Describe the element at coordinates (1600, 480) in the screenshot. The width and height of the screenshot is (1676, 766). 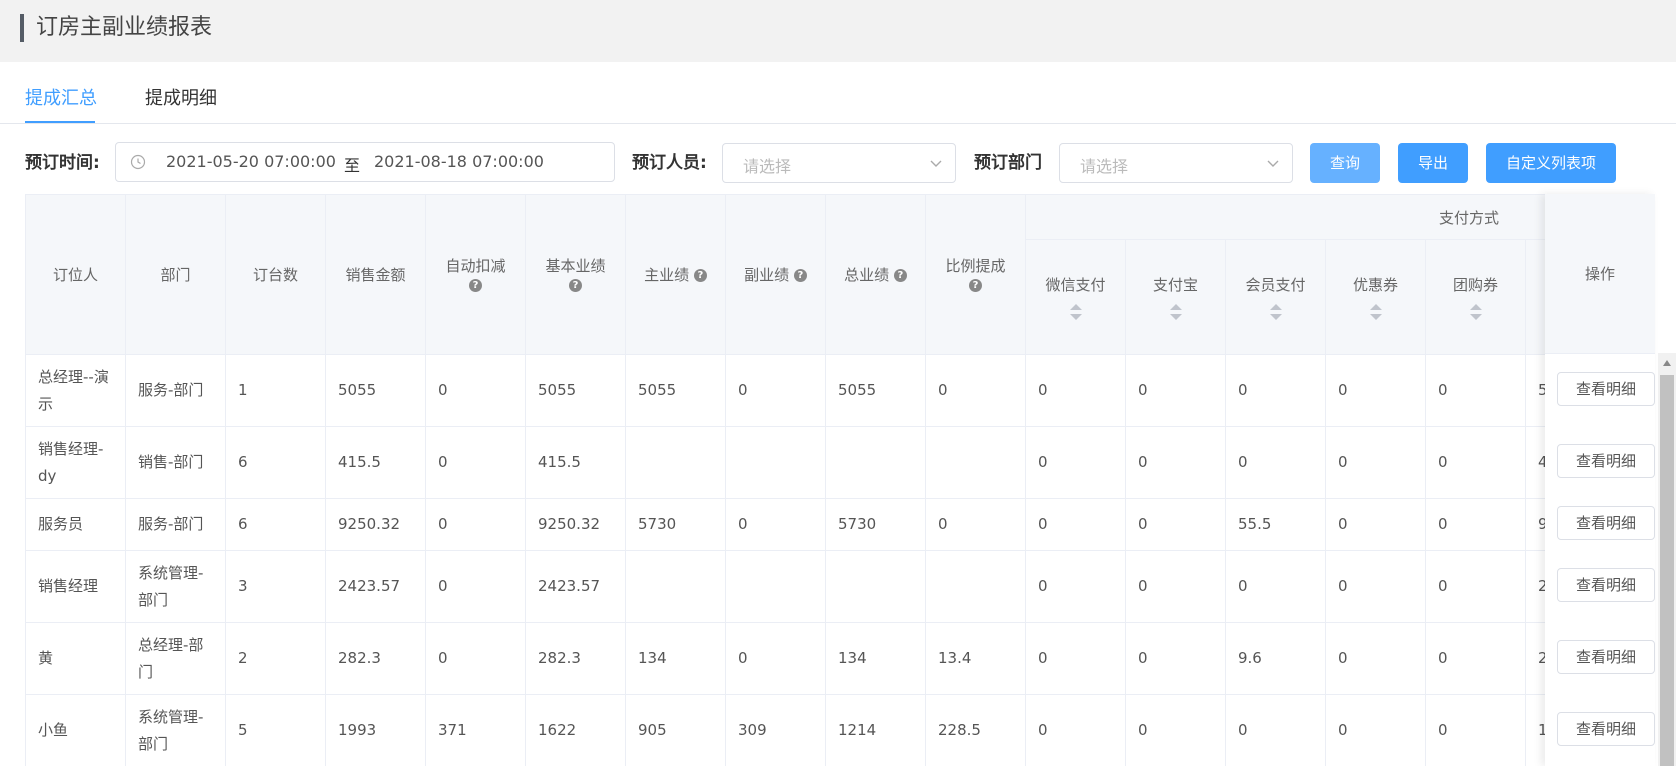
I see `operation-column: 操作 查看明细 查看明细 查看明细 查看明细 查看明细 查看明细` at that location.